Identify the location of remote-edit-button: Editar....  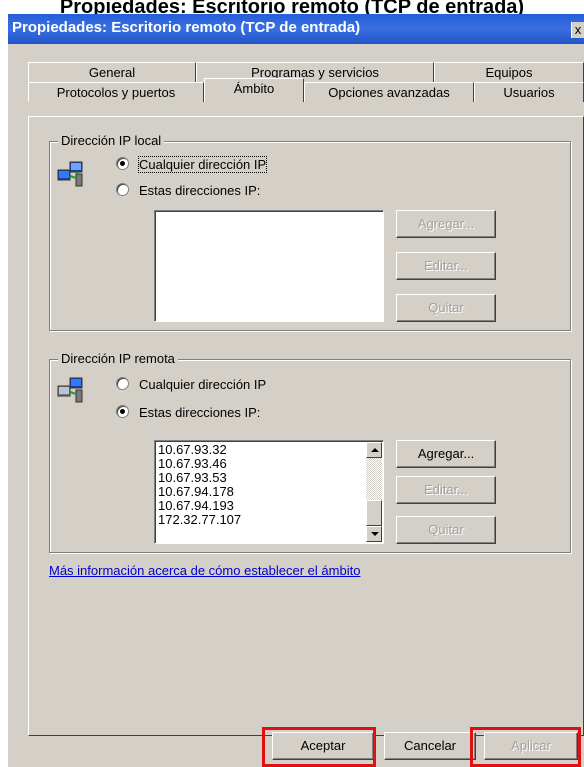
(446, 490).